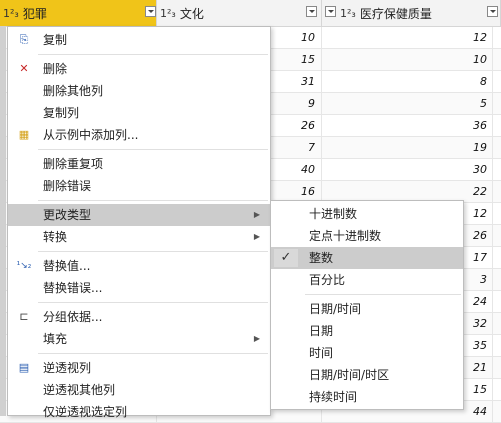 The height and width of the screenshot is (423, 501). What do you see at coordinates (55, 69) in the screenshot?
I see `menu-item-label: 删除` at bounding box center [55, 69].